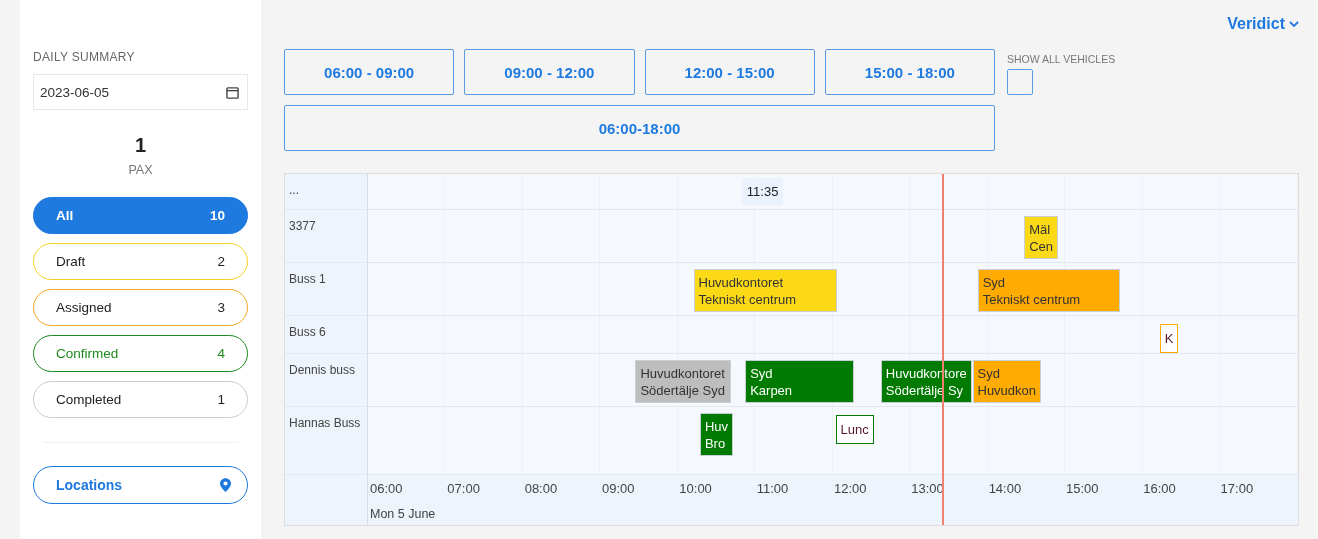 This screenshot has height=539, width=1318. Describe the element at coordinates (326, 380) in the screenshot. I see `vehicle-name: Dennis buss` at that location.